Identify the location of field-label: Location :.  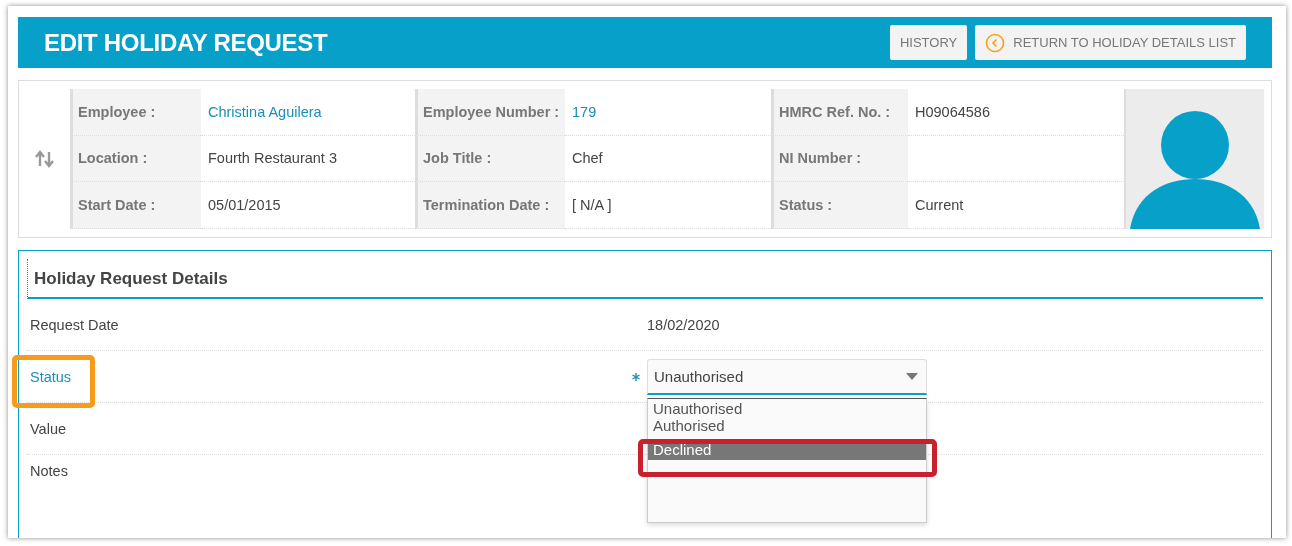
(135, 159).